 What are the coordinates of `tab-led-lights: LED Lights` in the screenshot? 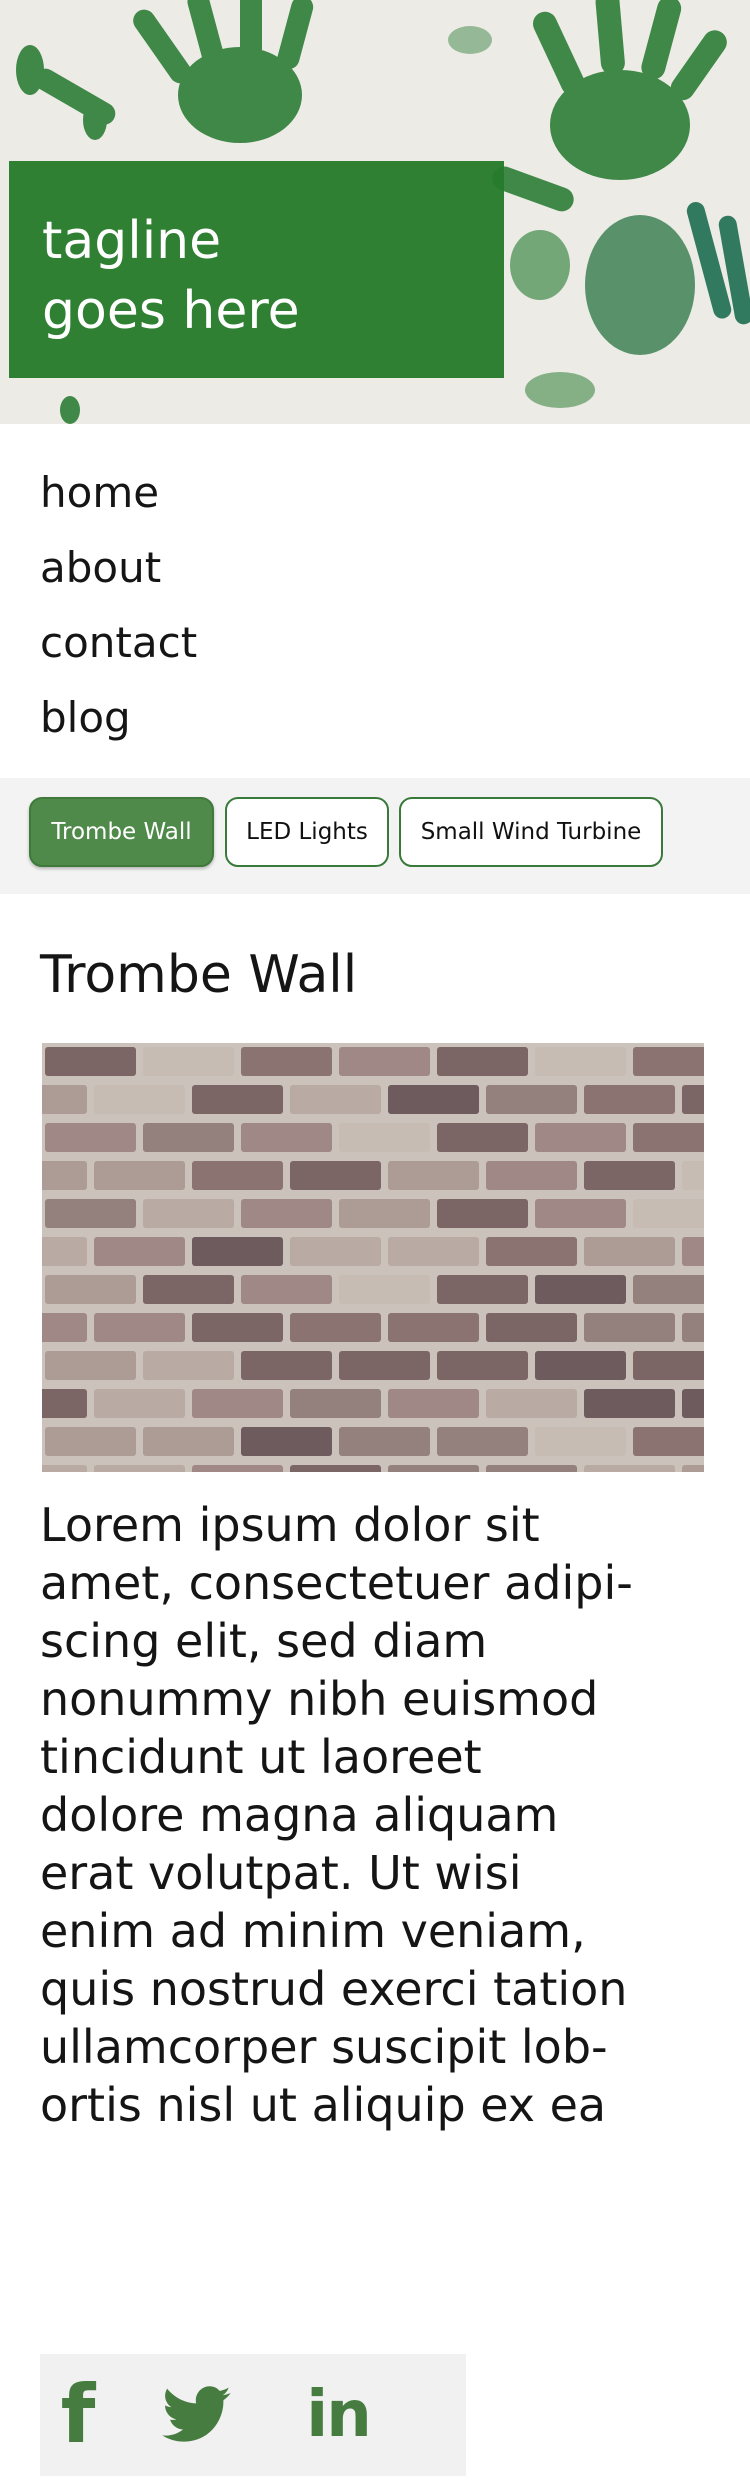 It's located at (307, 832).